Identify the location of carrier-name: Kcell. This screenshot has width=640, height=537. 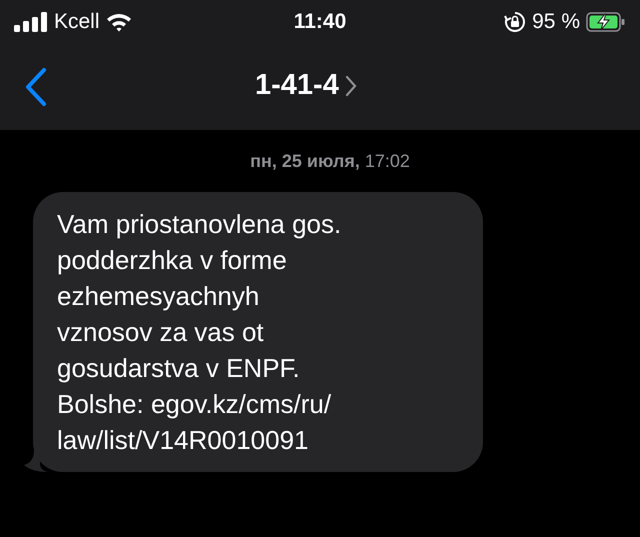
(77, 22).